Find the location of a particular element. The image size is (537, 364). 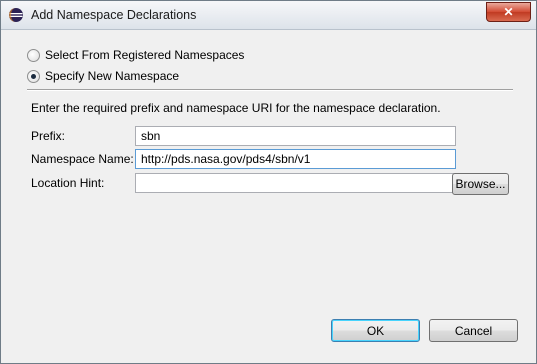

close-icon: ✕ is located at coordinates (508, 12).